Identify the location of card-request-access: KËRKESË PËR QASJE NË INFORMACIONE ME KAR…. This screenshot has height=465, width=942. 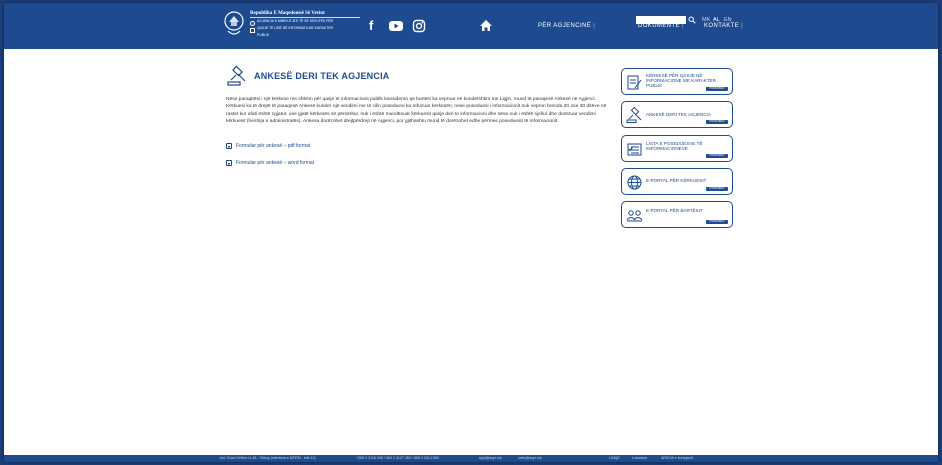
(677, 81).